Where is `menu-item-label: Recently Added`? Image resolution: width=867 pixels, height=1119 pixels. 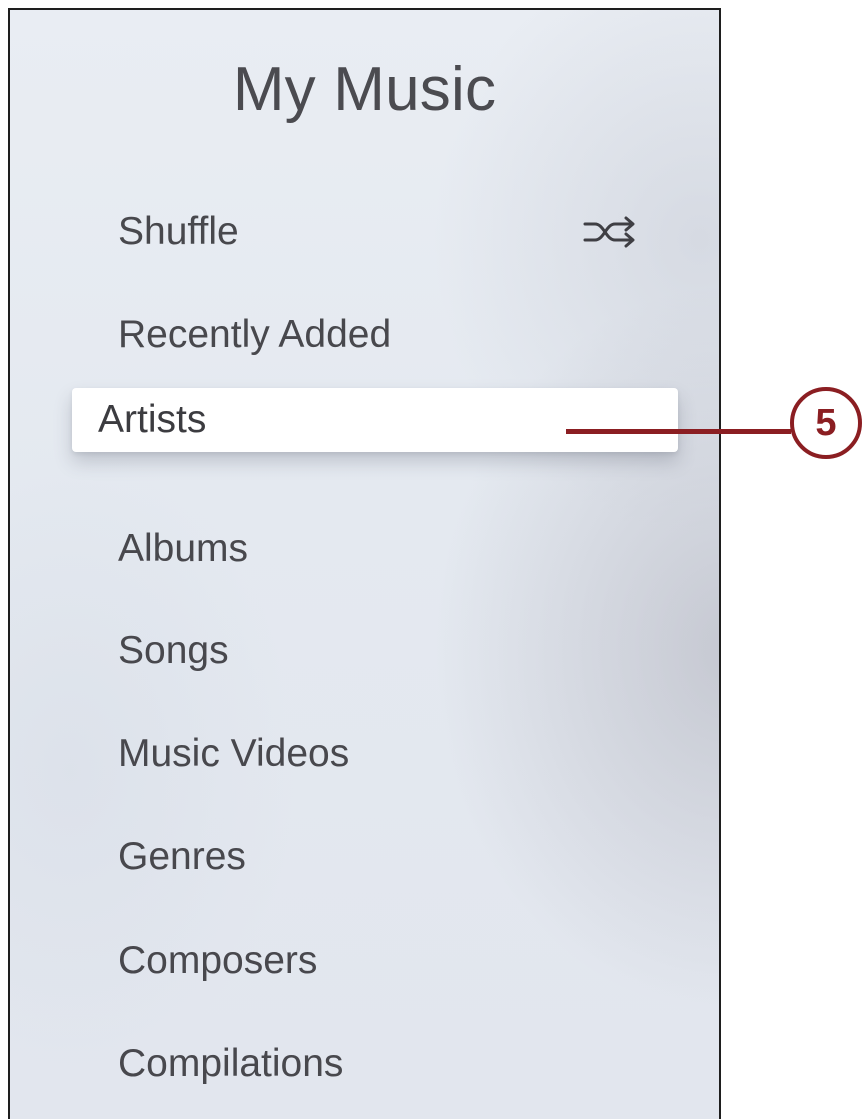
menu-item-label: Recently Added is located at coordinates (255, 334).